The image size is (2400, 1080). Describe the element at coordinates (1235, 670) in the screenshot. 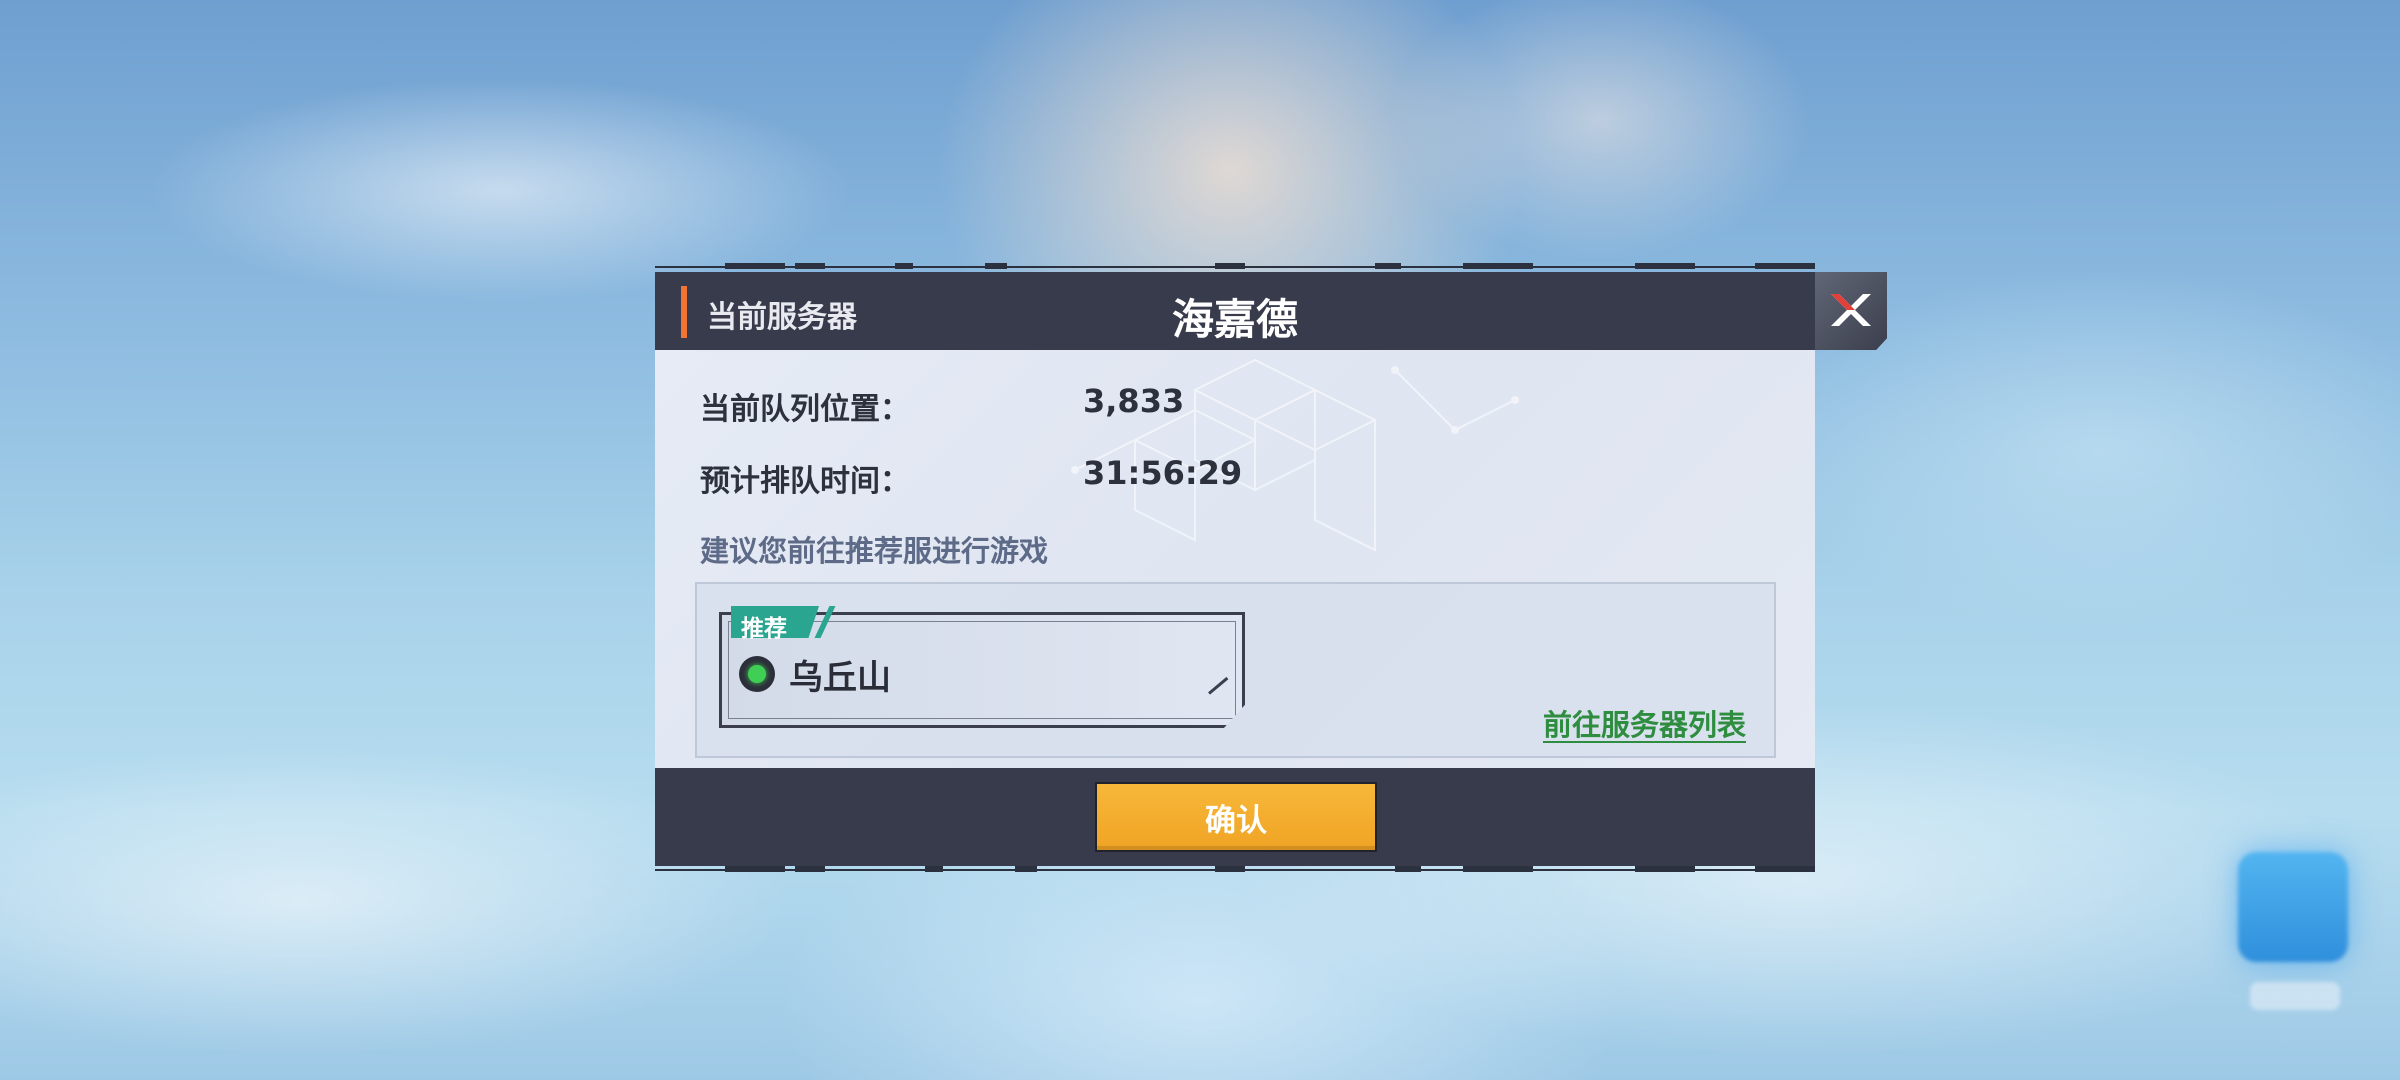

I see `recommended-server-panel: 推荐 乌丘山 前往服务器列表` at that location.